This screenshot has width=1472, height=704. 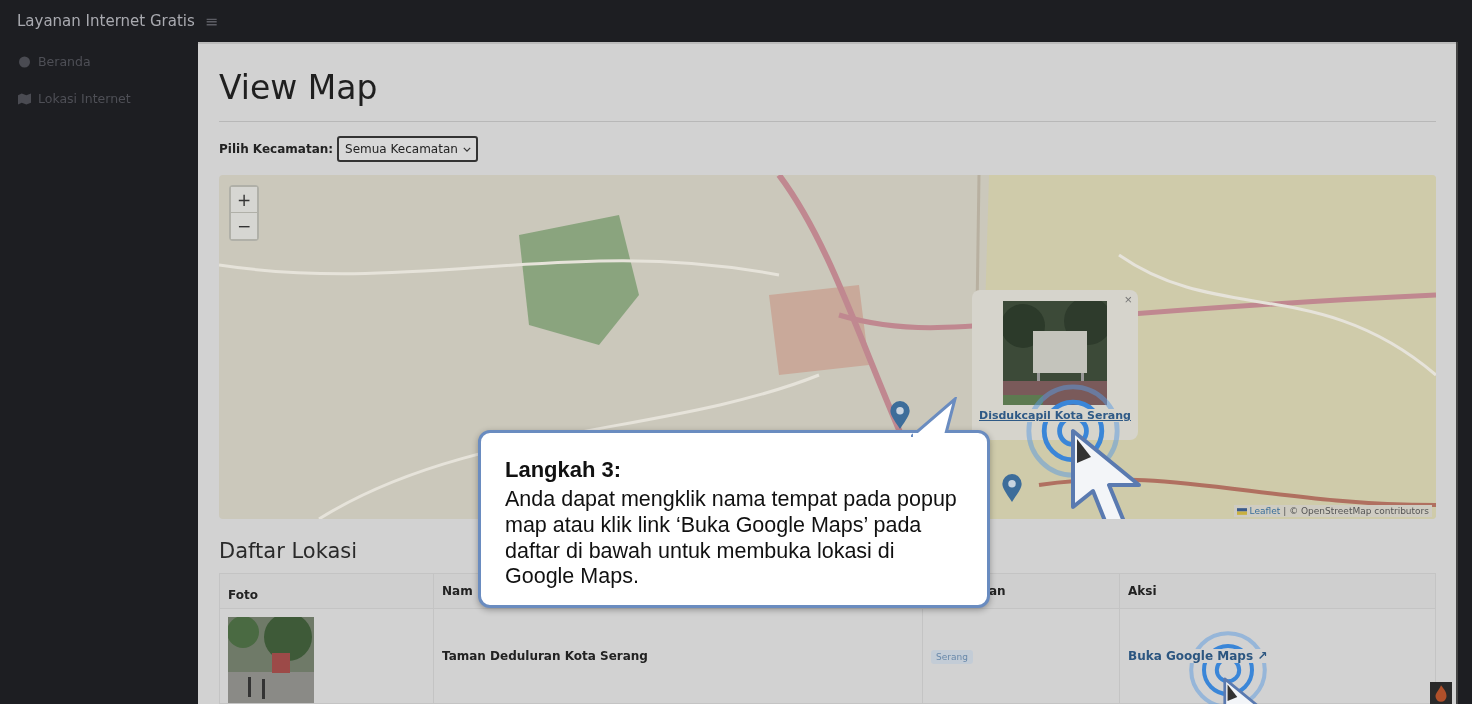 What do you see at coordinates (211, 21) in the screenshot?
I see `menu-button: ≡` at bounding box center [211, 21].